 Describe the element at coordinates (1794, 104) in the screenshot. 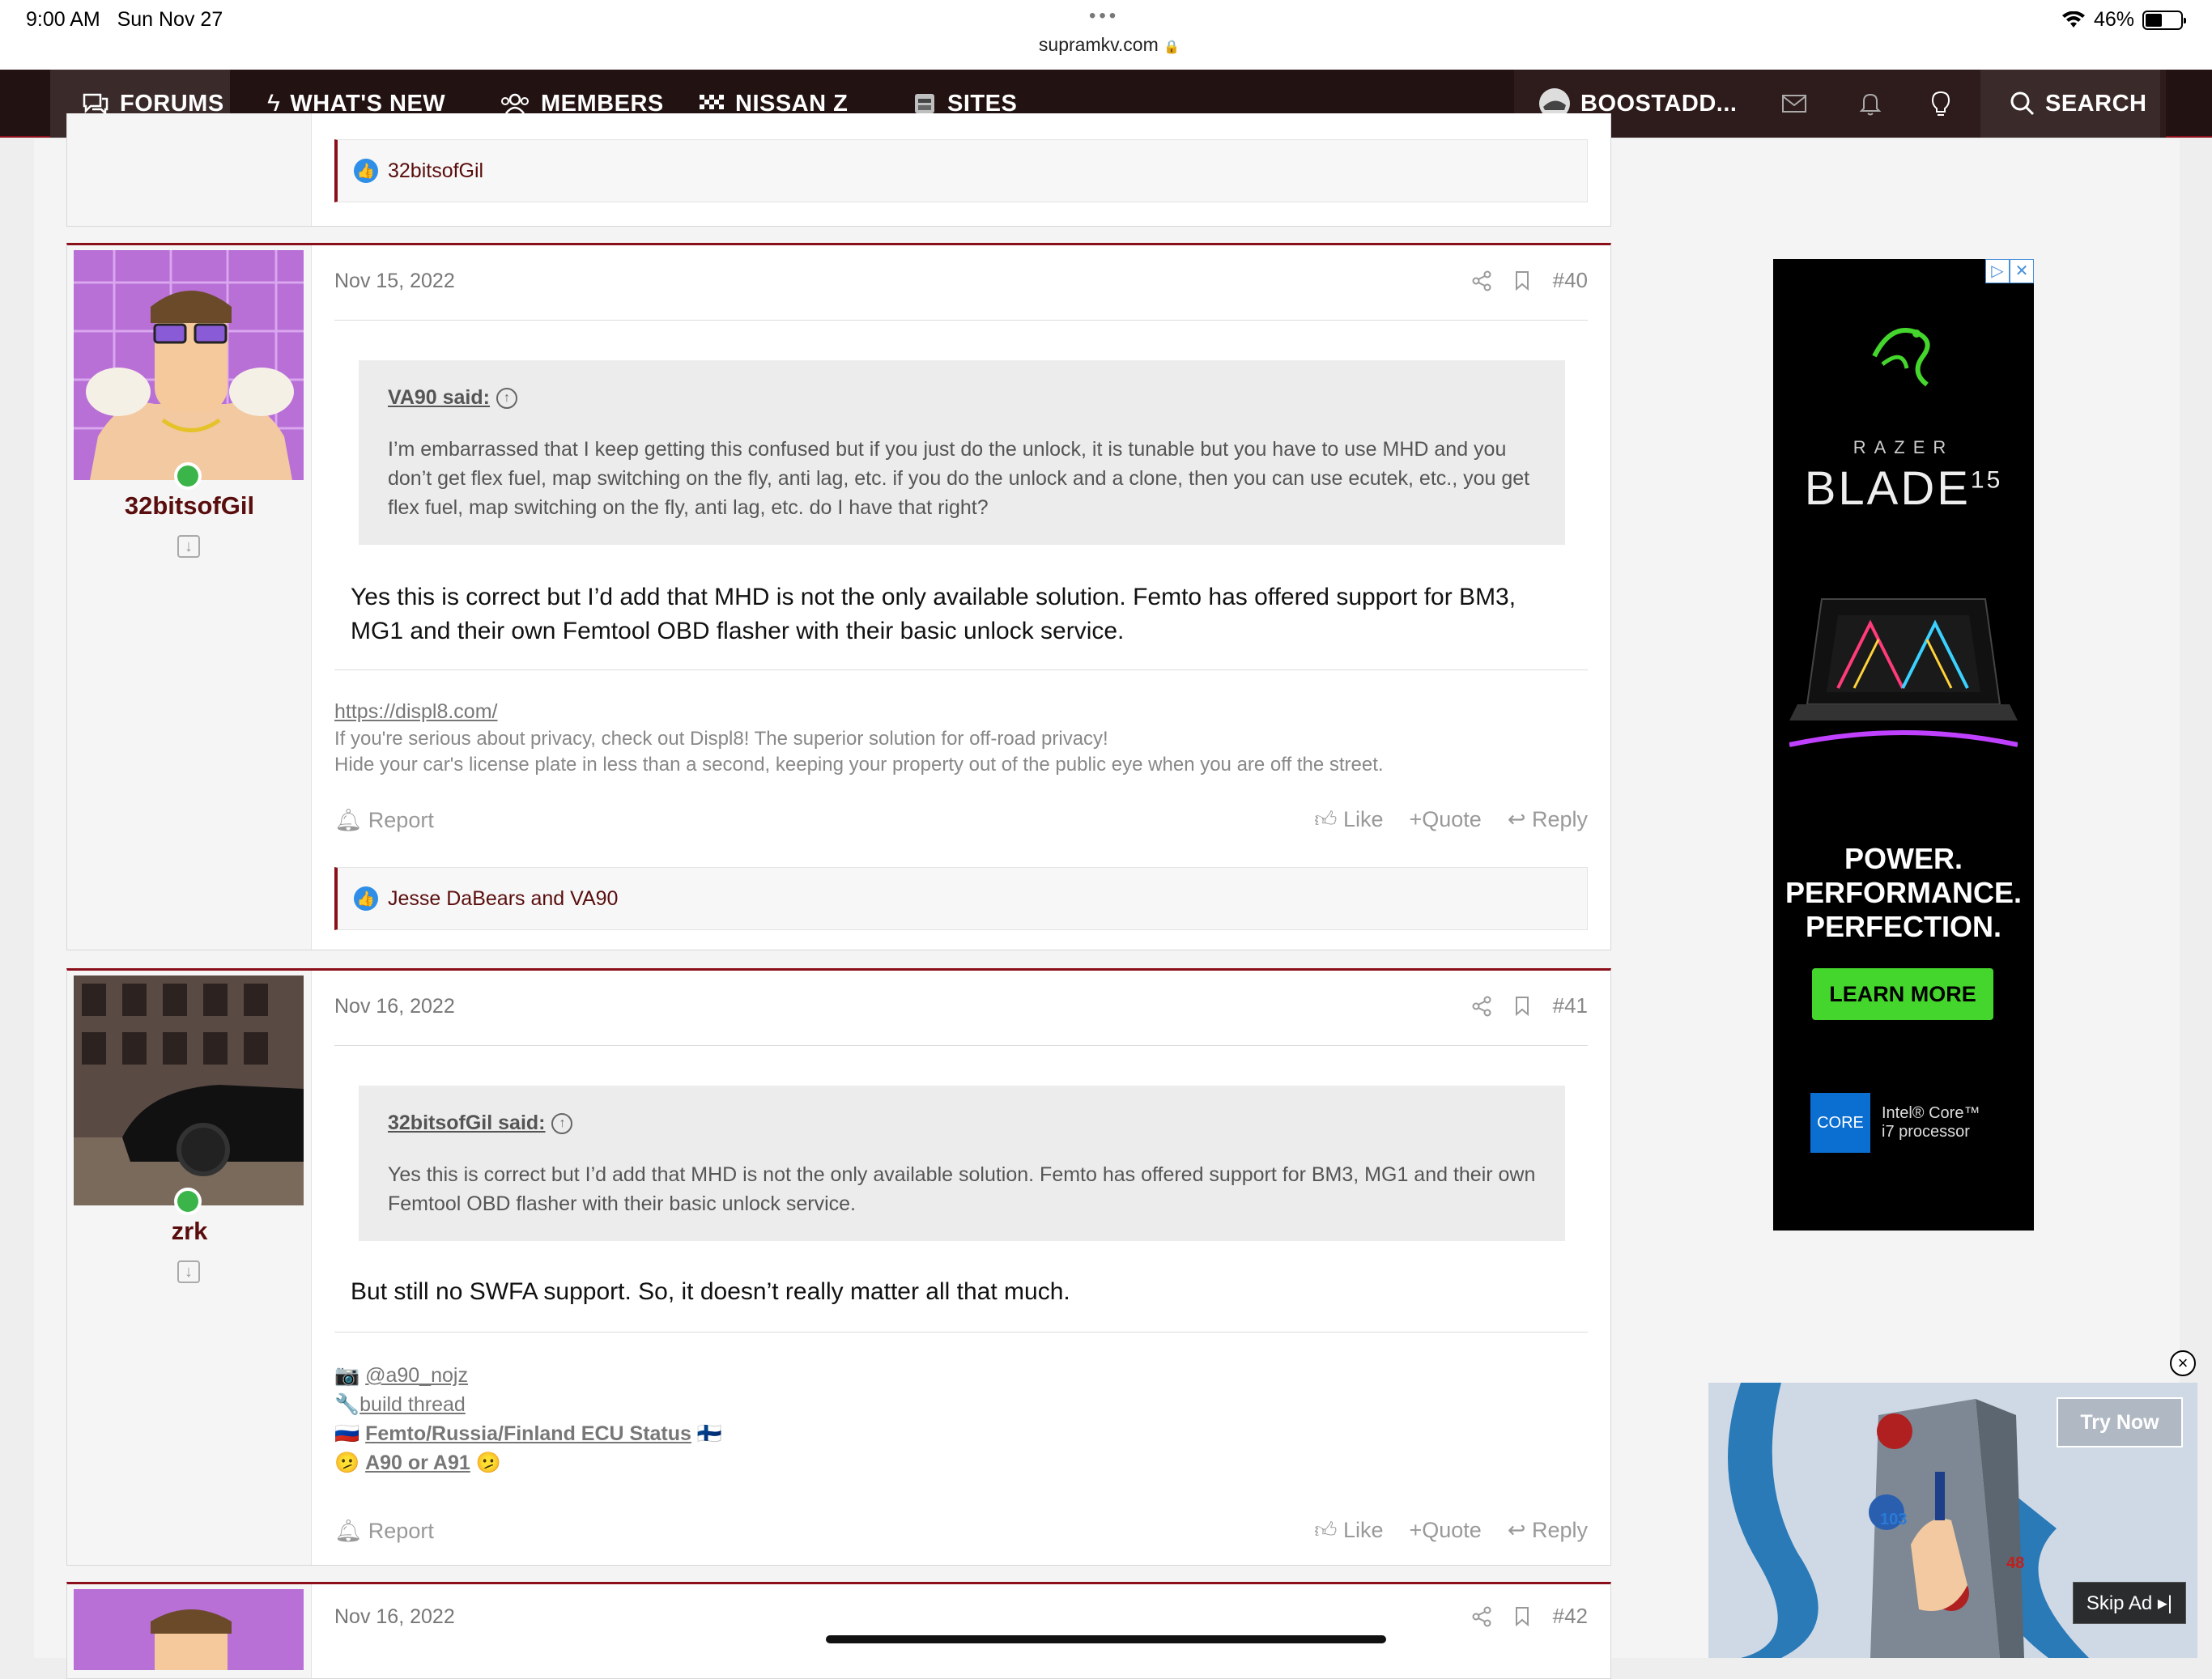

I see `inbox-button` at that location.